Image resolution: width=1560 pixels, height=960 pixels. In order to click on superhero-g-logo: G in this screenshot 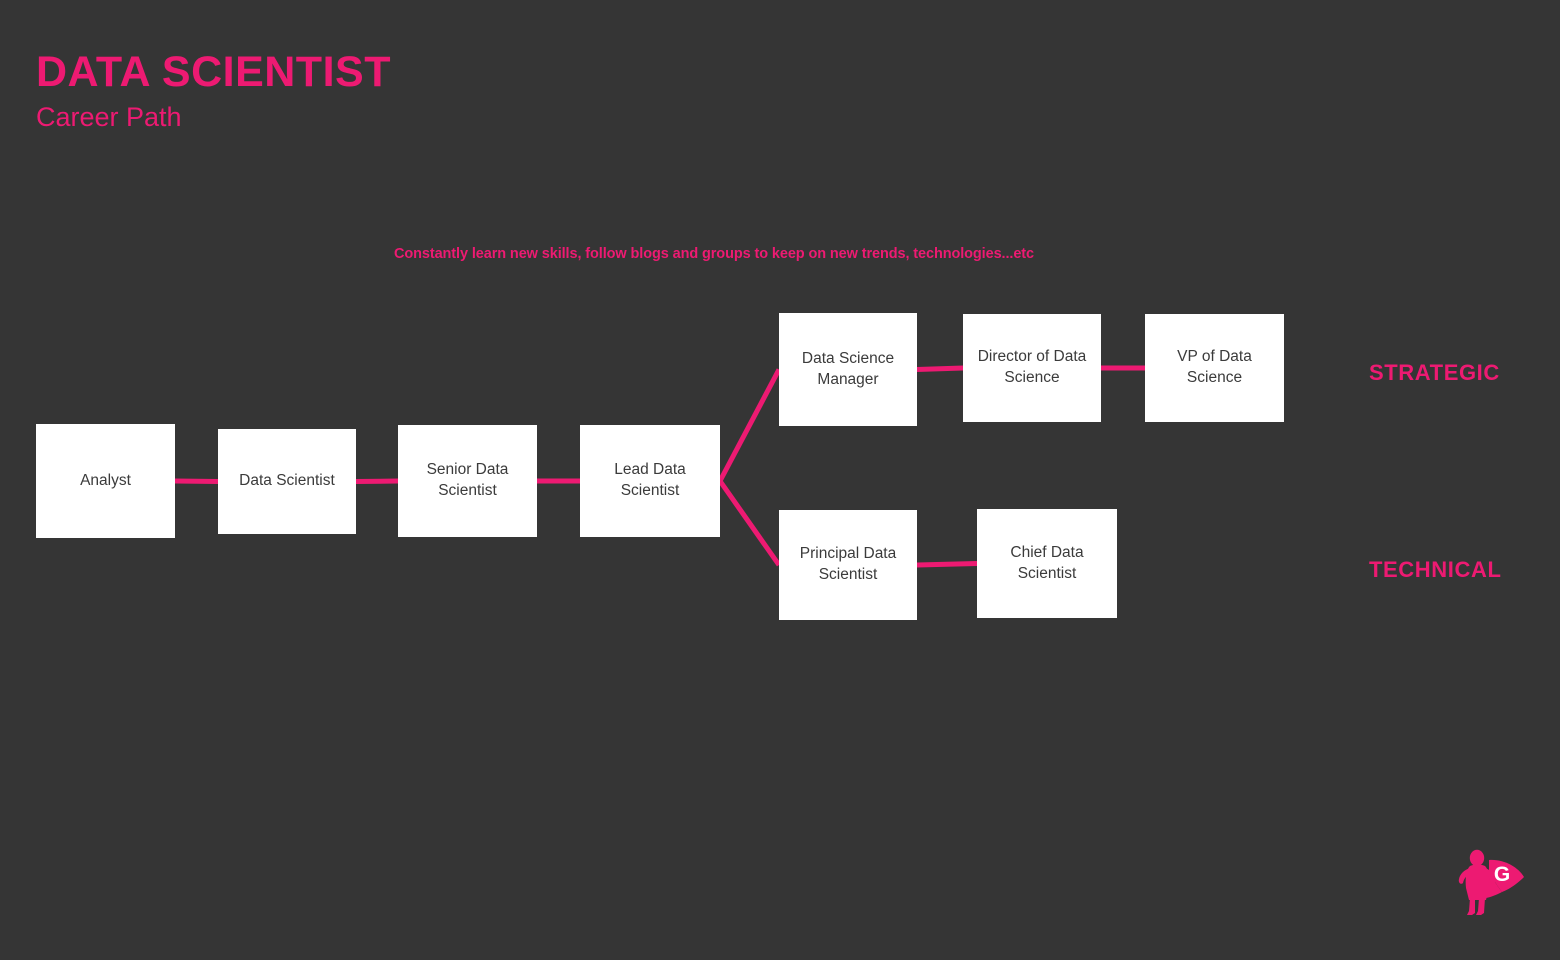, I will do `click(1488, 883)`.